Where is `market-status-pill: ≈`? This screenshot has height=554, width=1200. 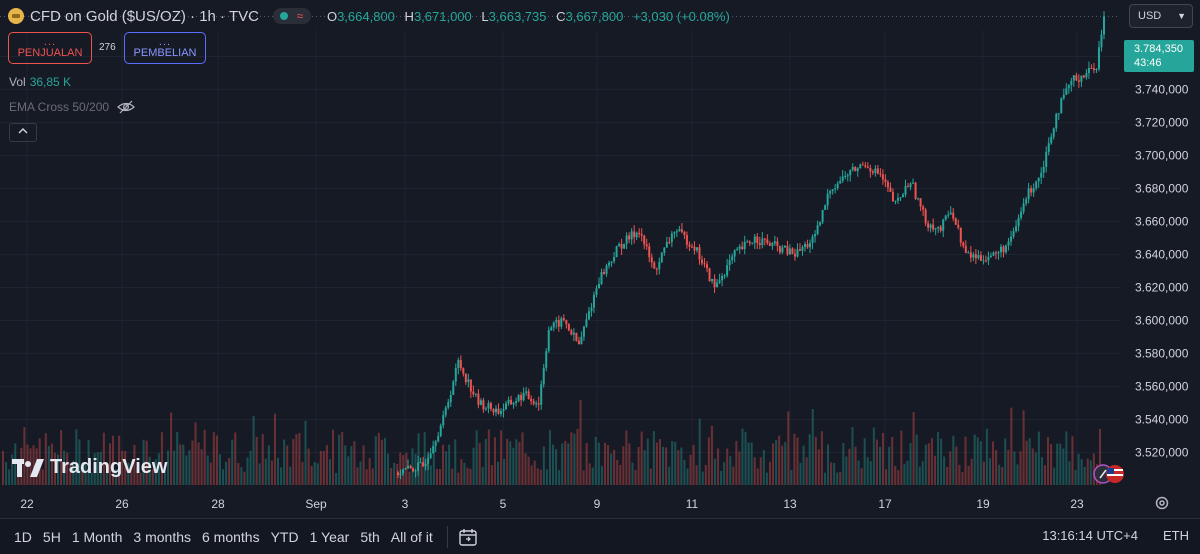
market-status-pill: ≈ is located at coordinates (291, 16).